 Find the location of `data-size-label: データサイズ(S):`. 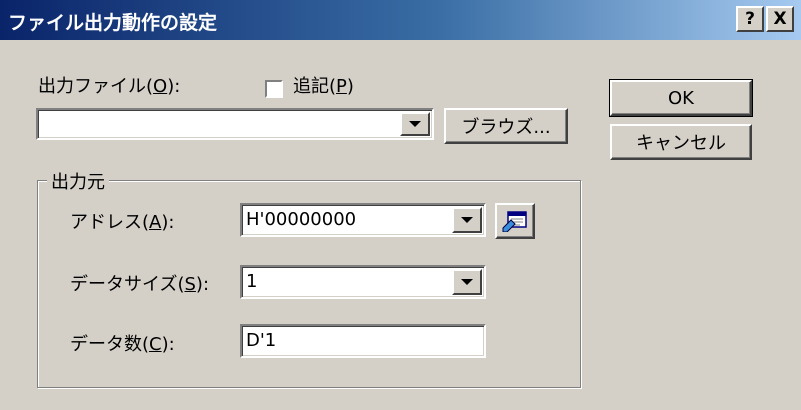

data-size-label: データサイズ(S): is located at coordinates (140, 284).